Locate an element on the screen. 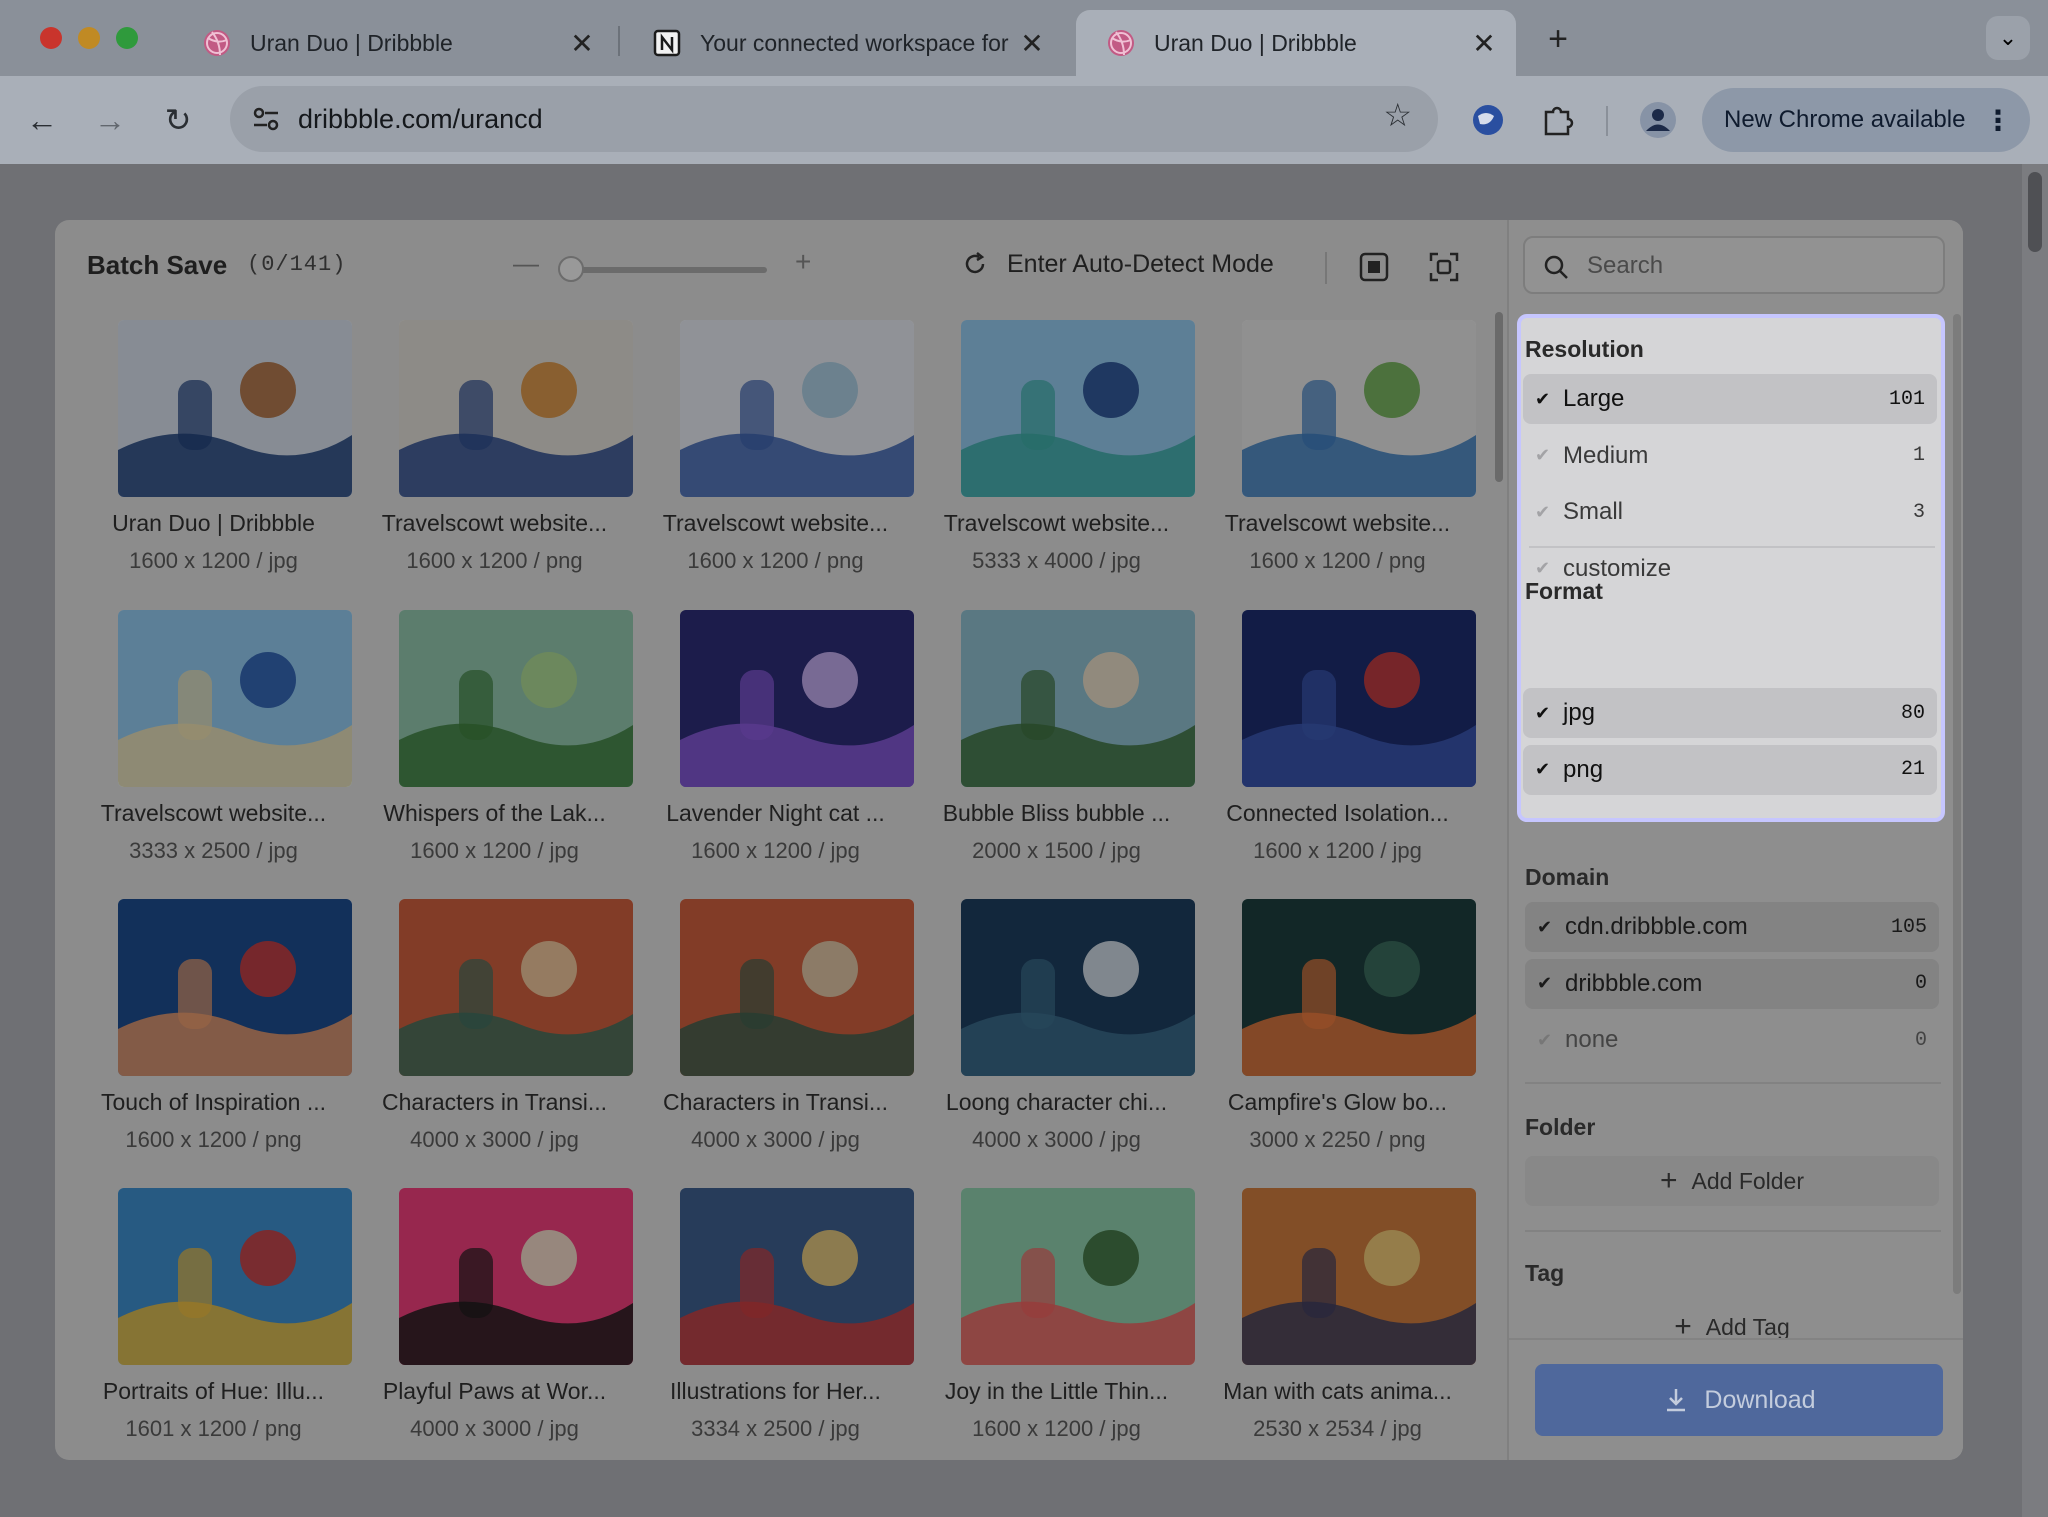  region-capture-icon is located at coordinates (1444, 267).